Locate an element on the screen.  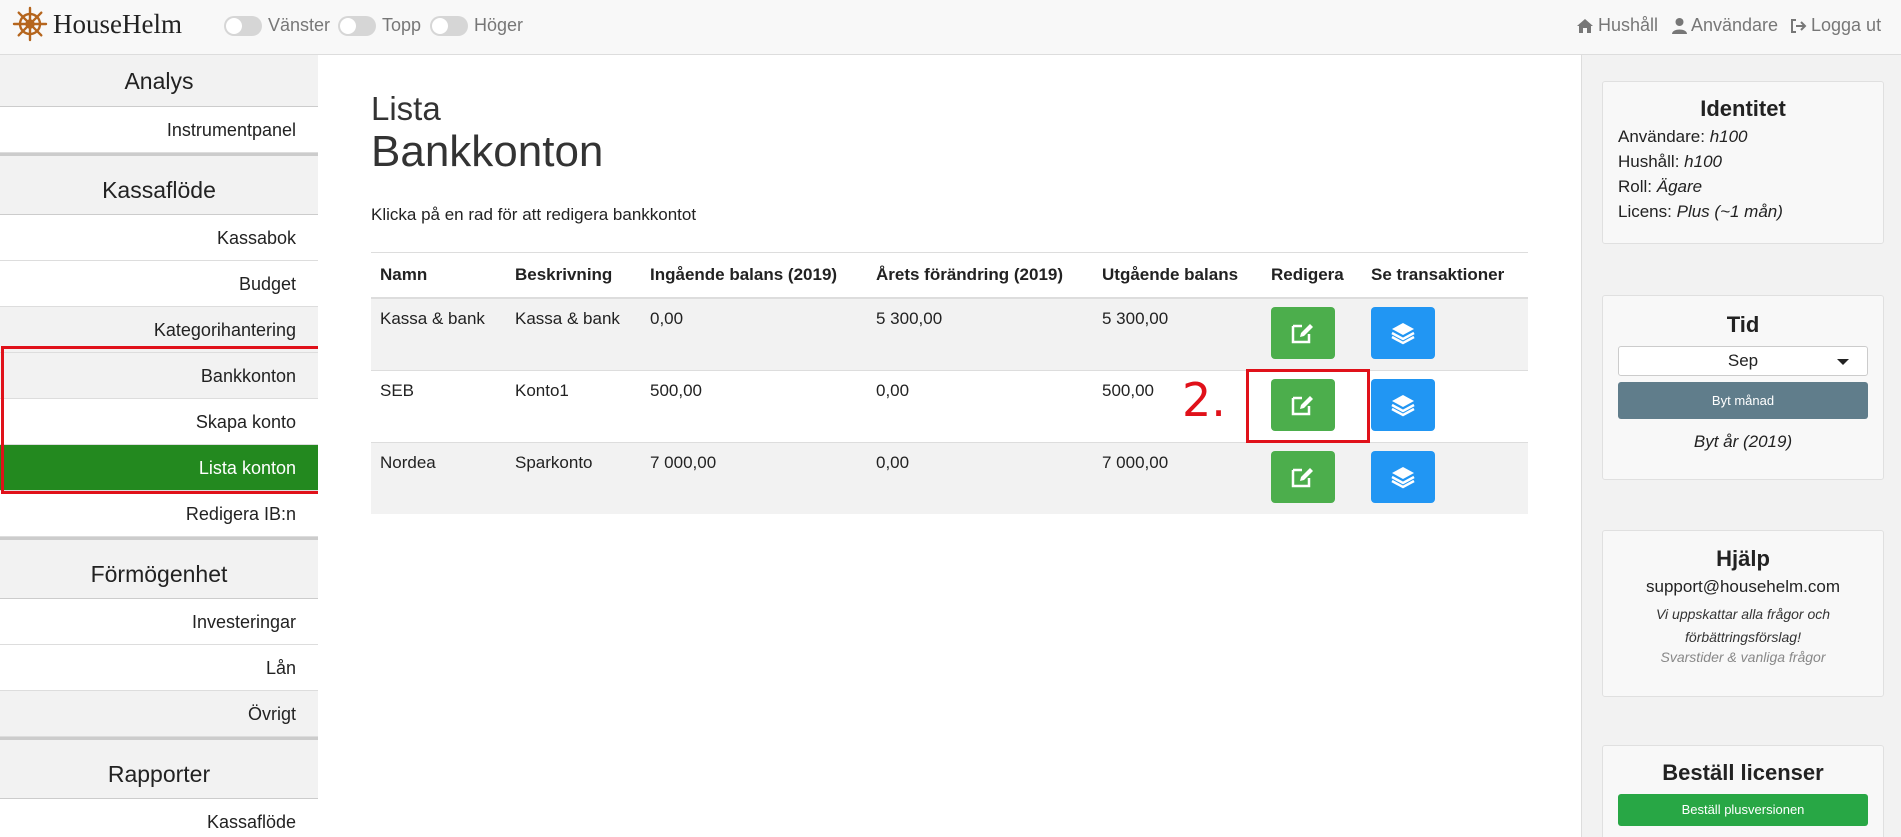
sidebar-section-formogenhet: Förmögenhet is located at coordinates (159, 568).